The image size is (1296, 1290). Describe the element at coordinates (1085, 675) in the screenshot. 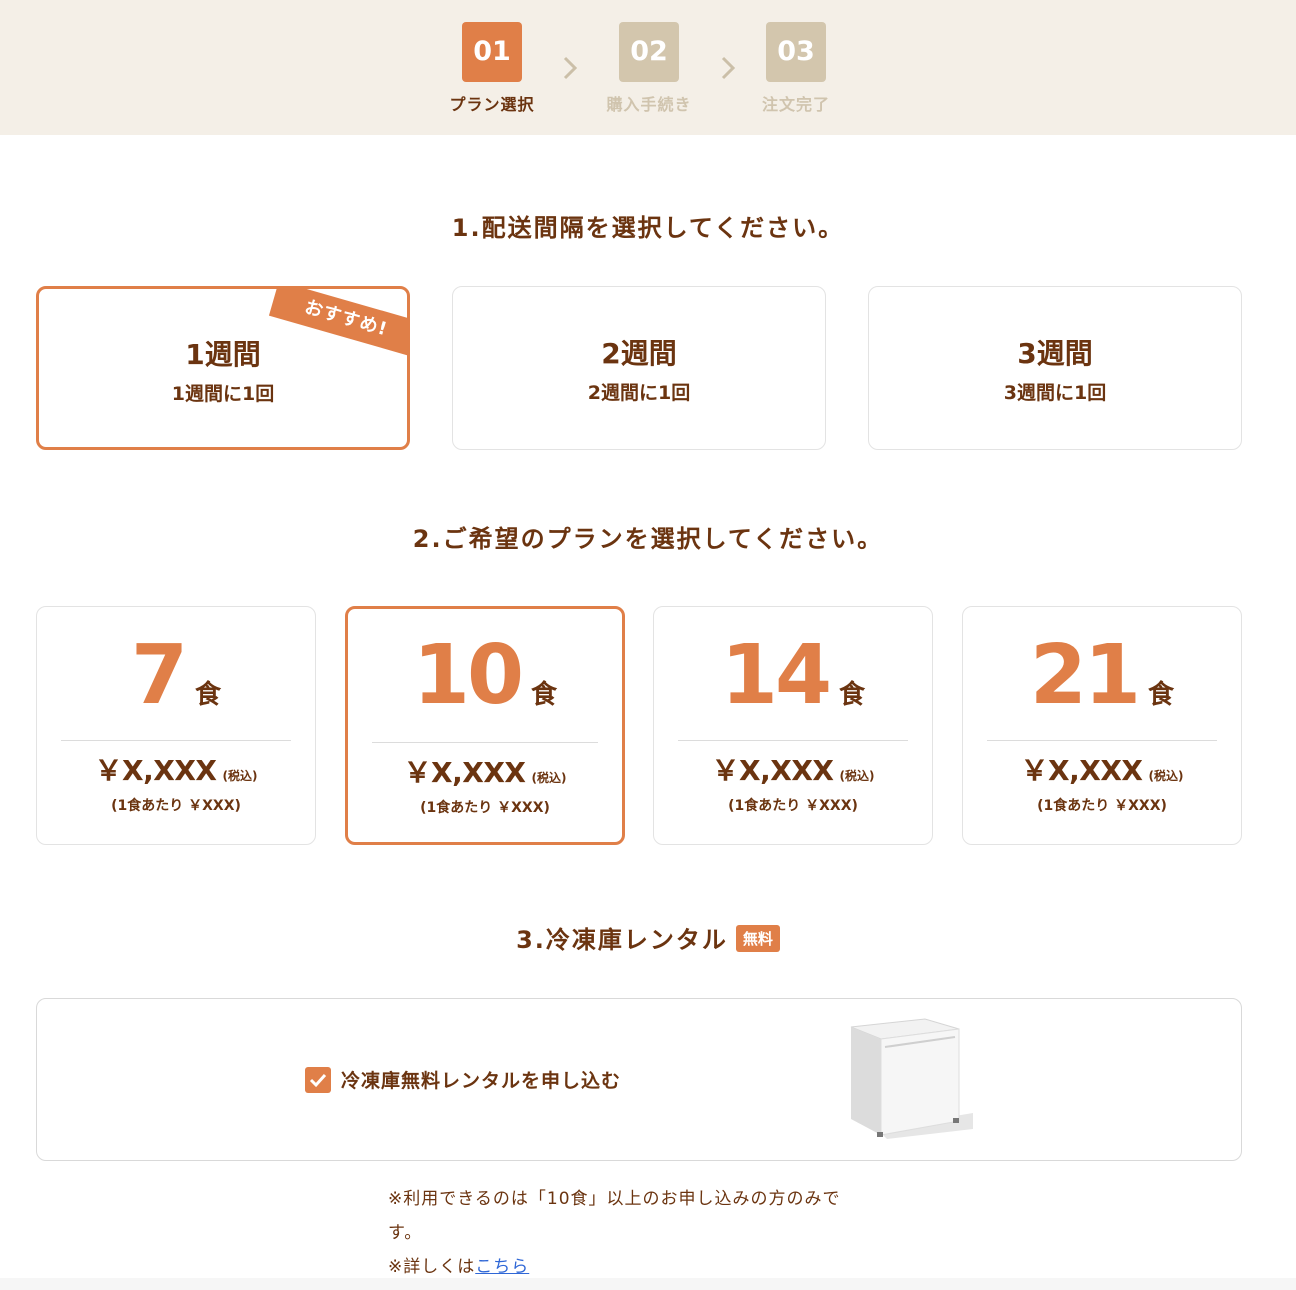

I see `meal-count: 21` at that location.